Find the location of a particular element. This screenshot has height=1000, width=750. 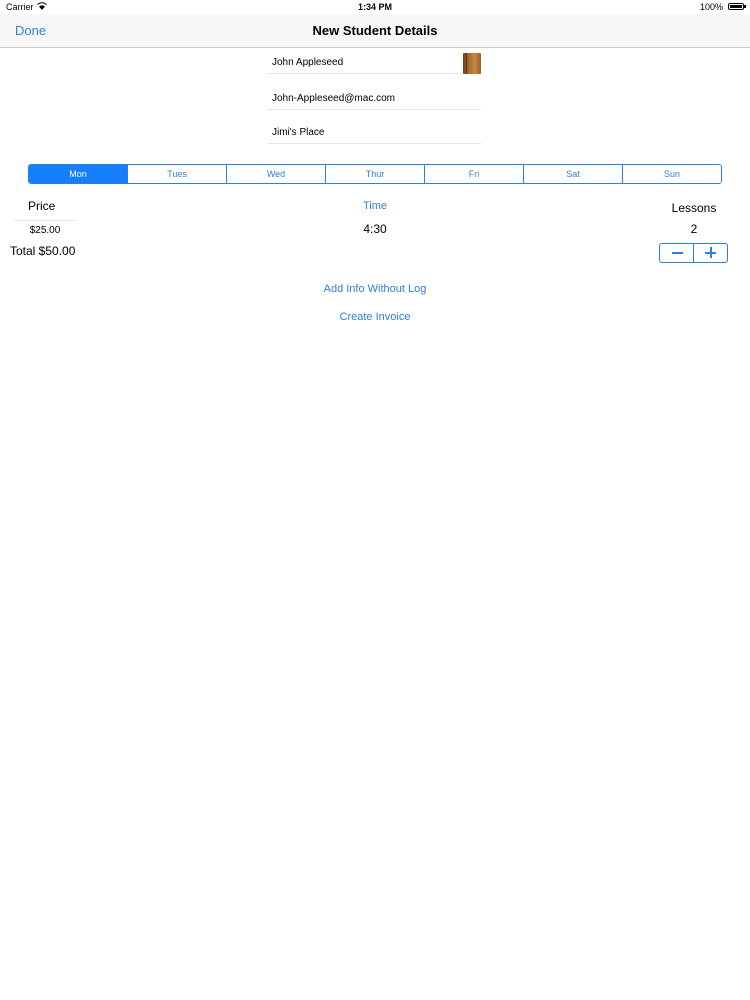

segment-sun: Sun is located at coordinates (671, 174).